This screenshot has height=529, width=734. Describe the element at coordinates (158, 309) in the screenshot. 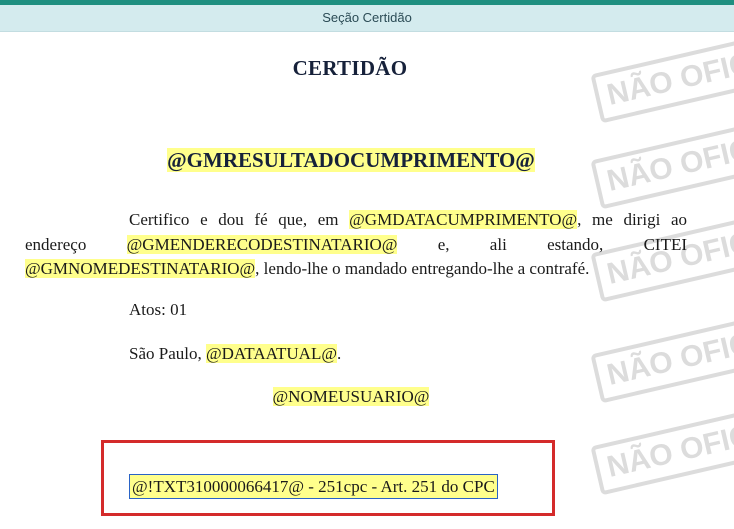

I see `atos-line: Atos: 01` at that location.